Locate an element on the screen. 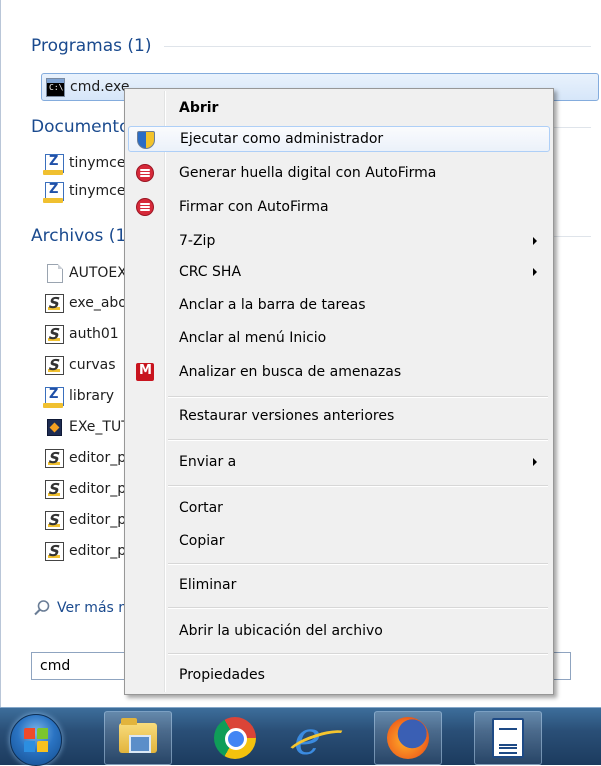 The width and height of the screenshot is (601, 766). search-icon is located at coordinates (42, 608).